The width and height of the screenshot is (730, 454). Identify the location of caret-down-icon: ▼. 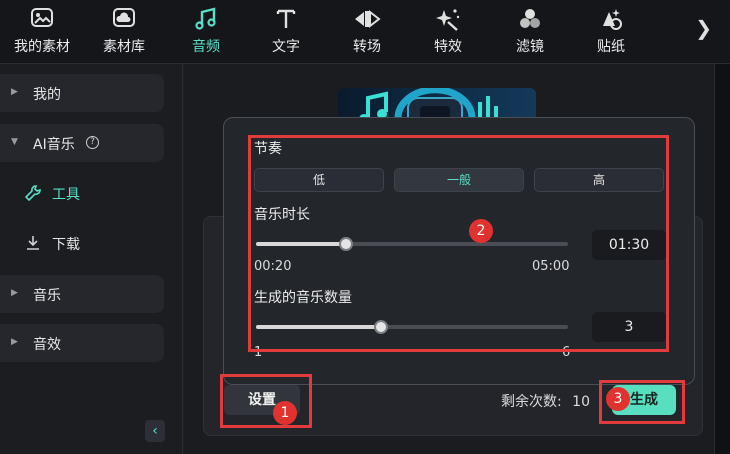
(14, 142).